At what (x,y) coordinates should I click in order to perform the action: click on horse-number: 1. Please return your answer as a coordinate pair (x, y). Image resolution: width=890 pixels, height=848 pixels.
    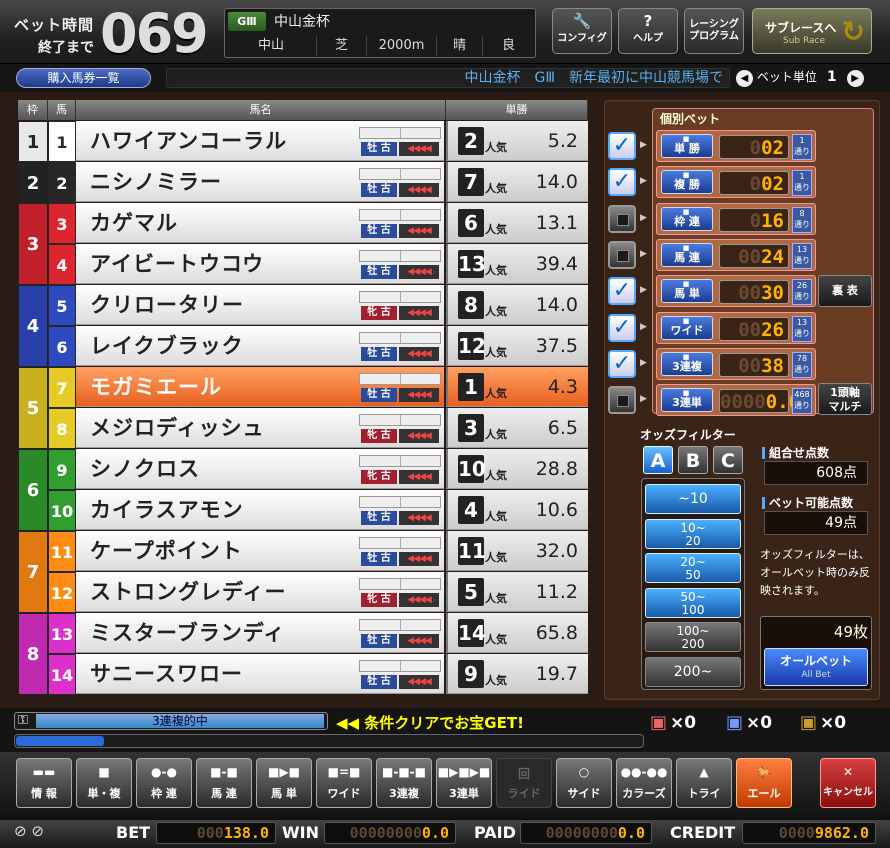
    Looking at the image, I should click on (62, 141).